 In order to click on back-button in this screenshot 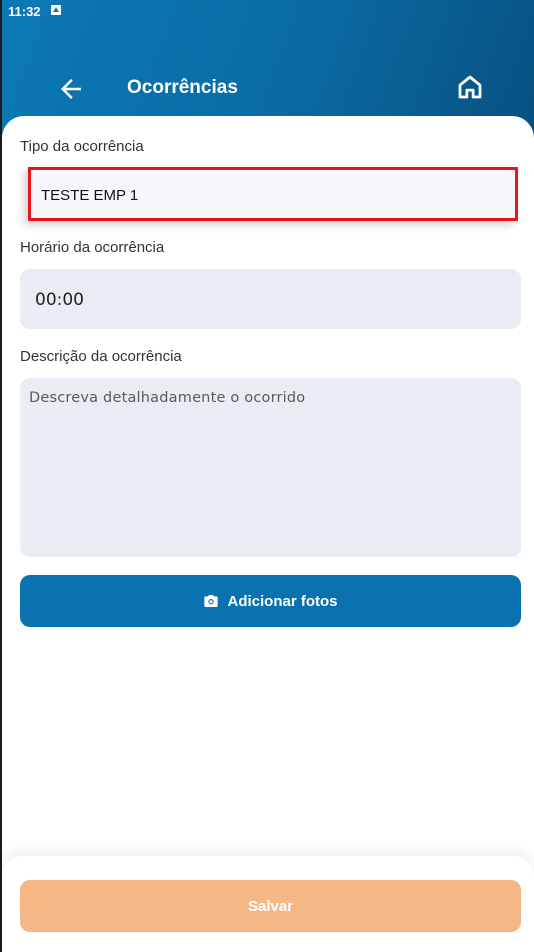, I will do `click(71, 89)`.